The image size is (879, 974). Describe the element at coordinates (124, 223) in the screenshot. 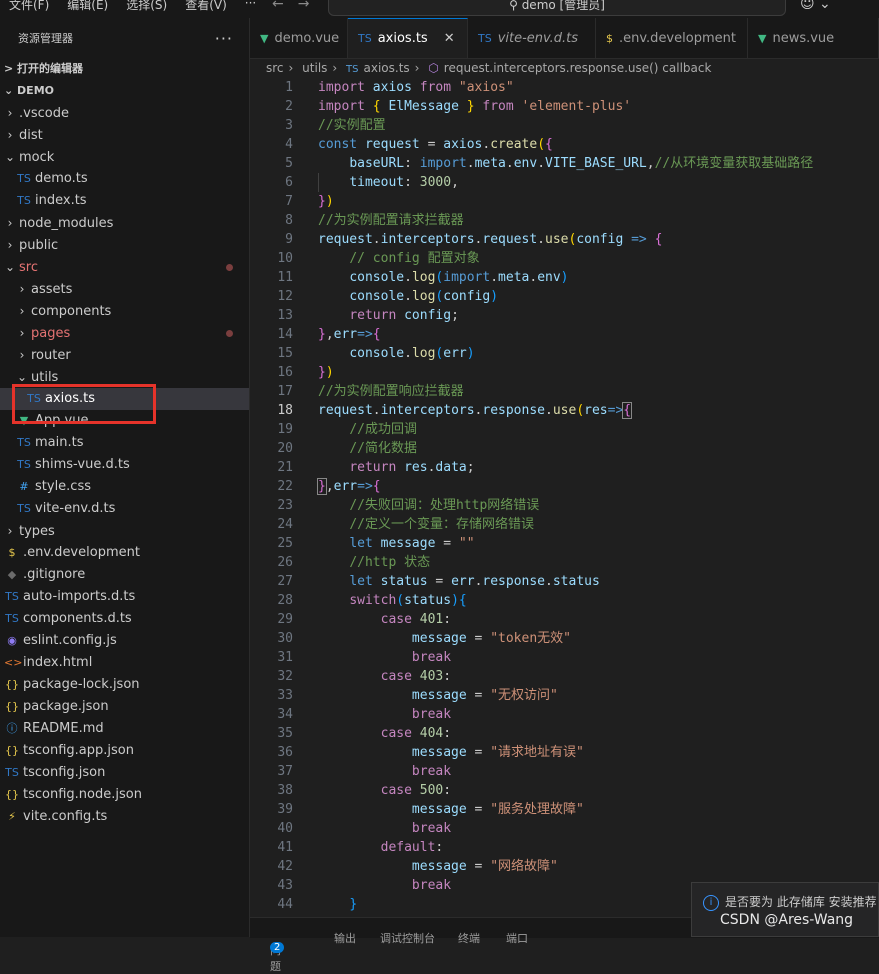

I see `folder-item: › node_modules` at that location.